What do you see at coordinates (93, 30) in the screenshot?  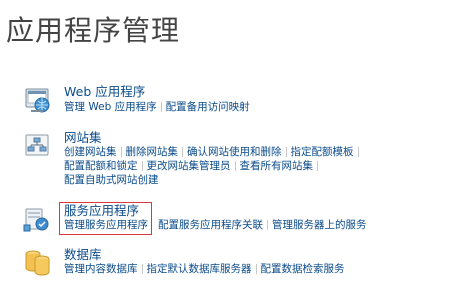 I see `page-title: 应用程序管理` at bounding box center [93, 30].